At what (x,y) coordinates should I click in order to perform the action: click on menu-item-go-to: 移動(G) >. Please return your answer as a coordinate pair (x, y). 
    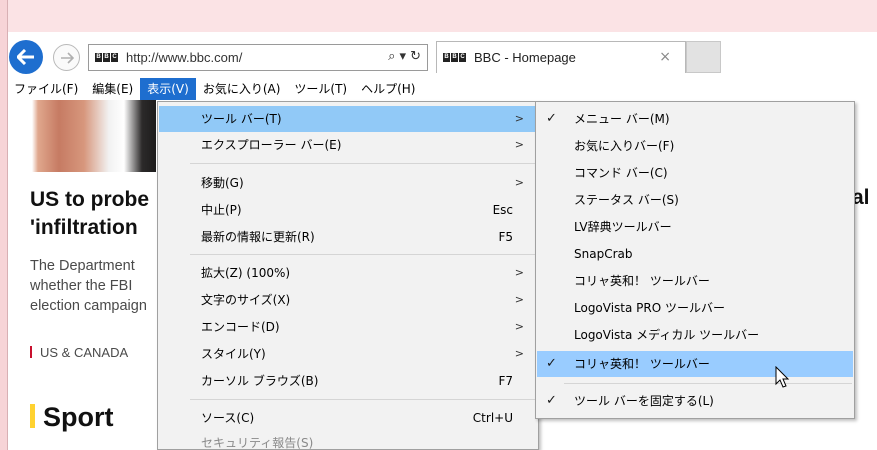
    Looking at the image, I should click on (348, 183).